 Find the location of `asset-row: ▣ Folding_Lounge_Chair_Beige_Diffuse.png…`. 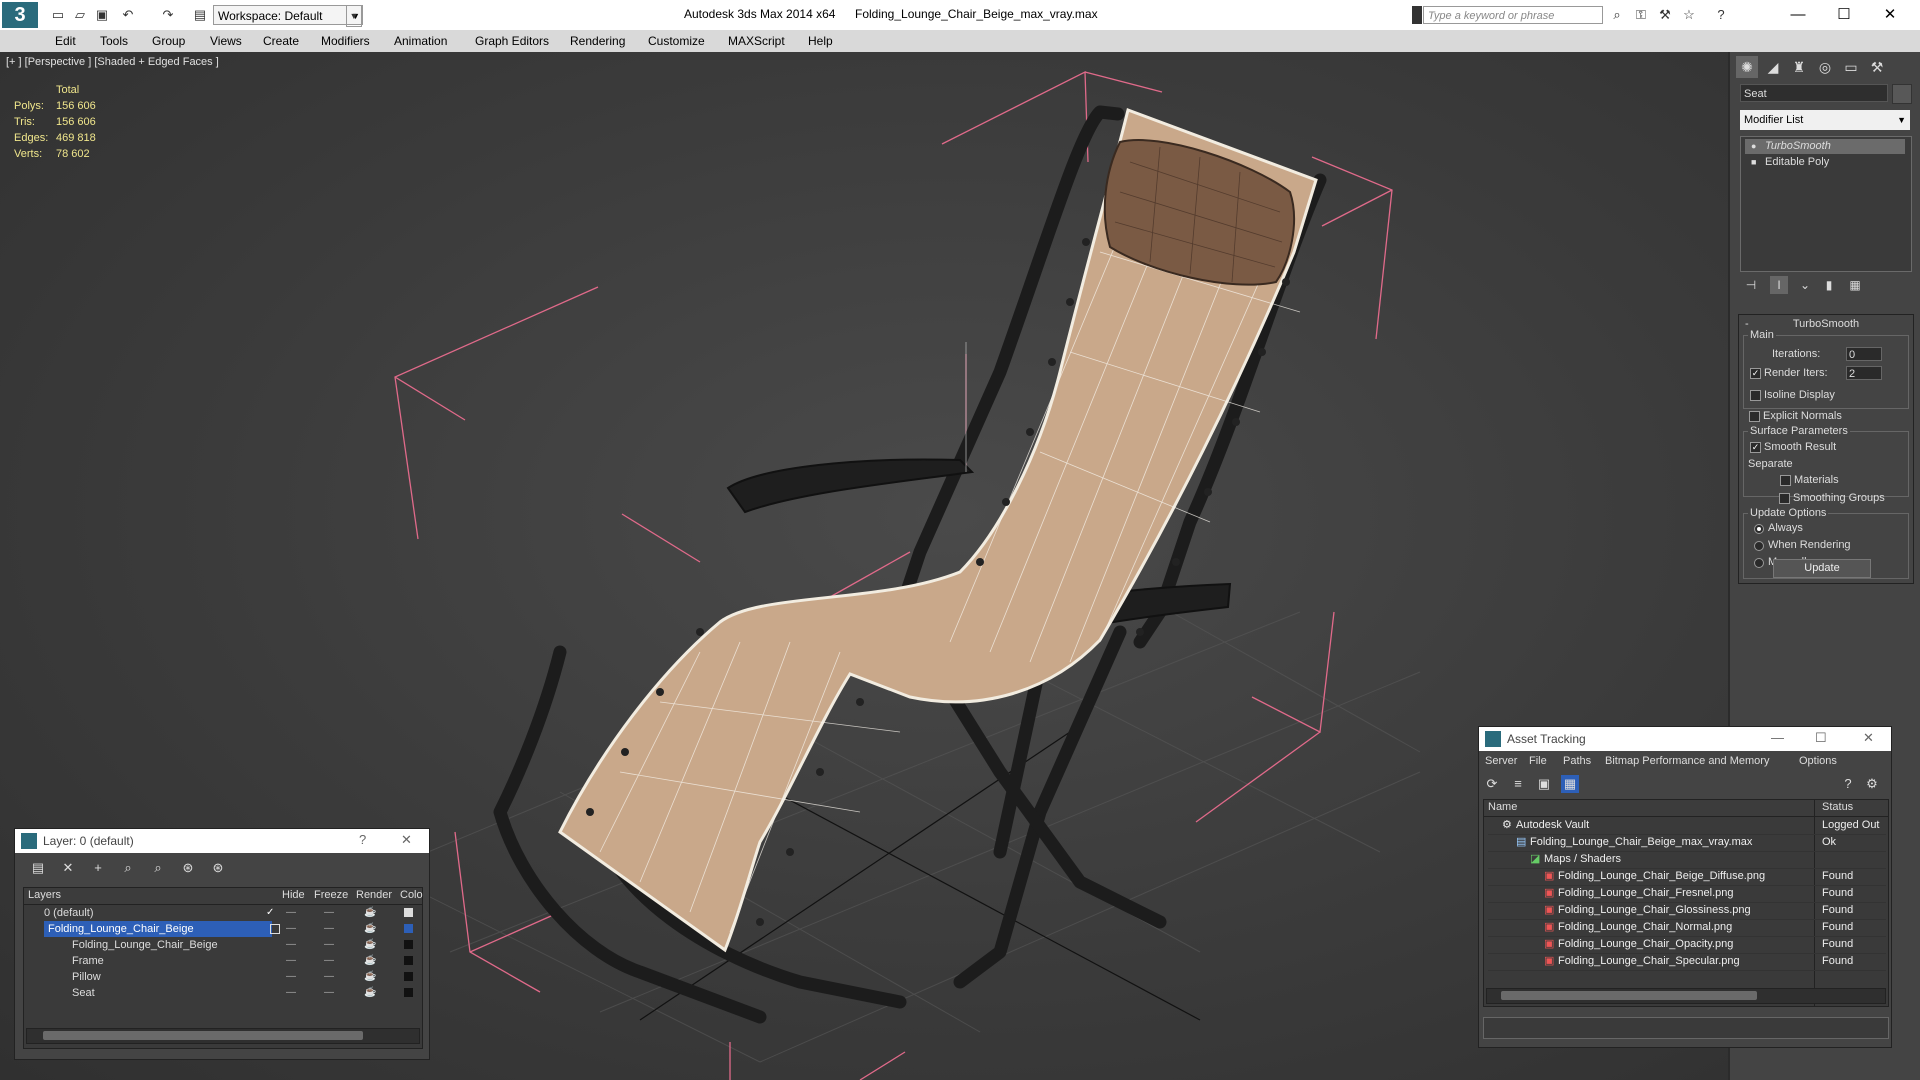

asset-row: ▣ Folding_Lounge_Chair_Beige_Diffuse.png… is located at coordinates (1687, 877).